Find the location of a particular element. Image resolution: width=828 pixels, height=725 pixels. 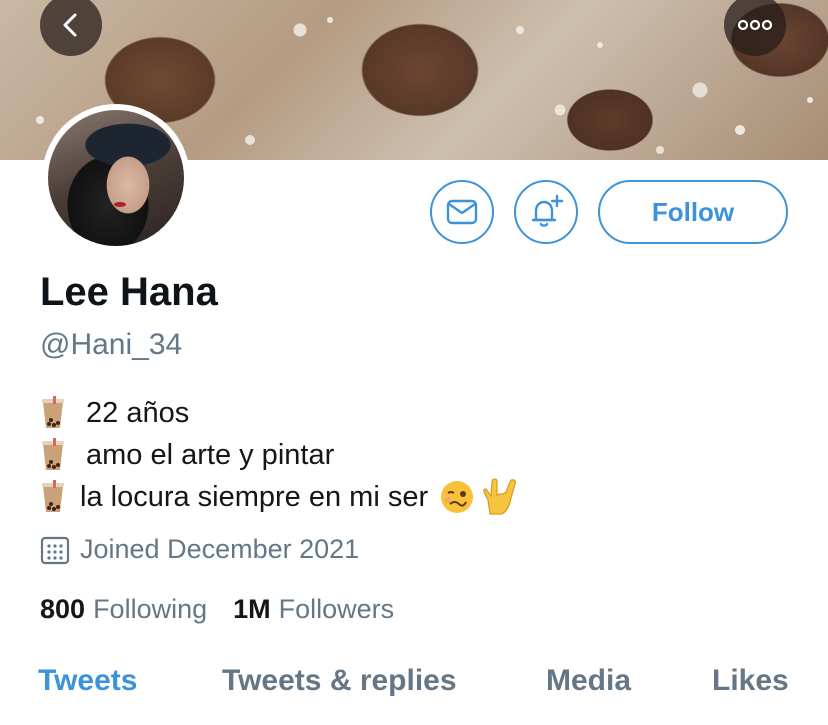

follow-button: Follow is located at coordinates (693, 212).